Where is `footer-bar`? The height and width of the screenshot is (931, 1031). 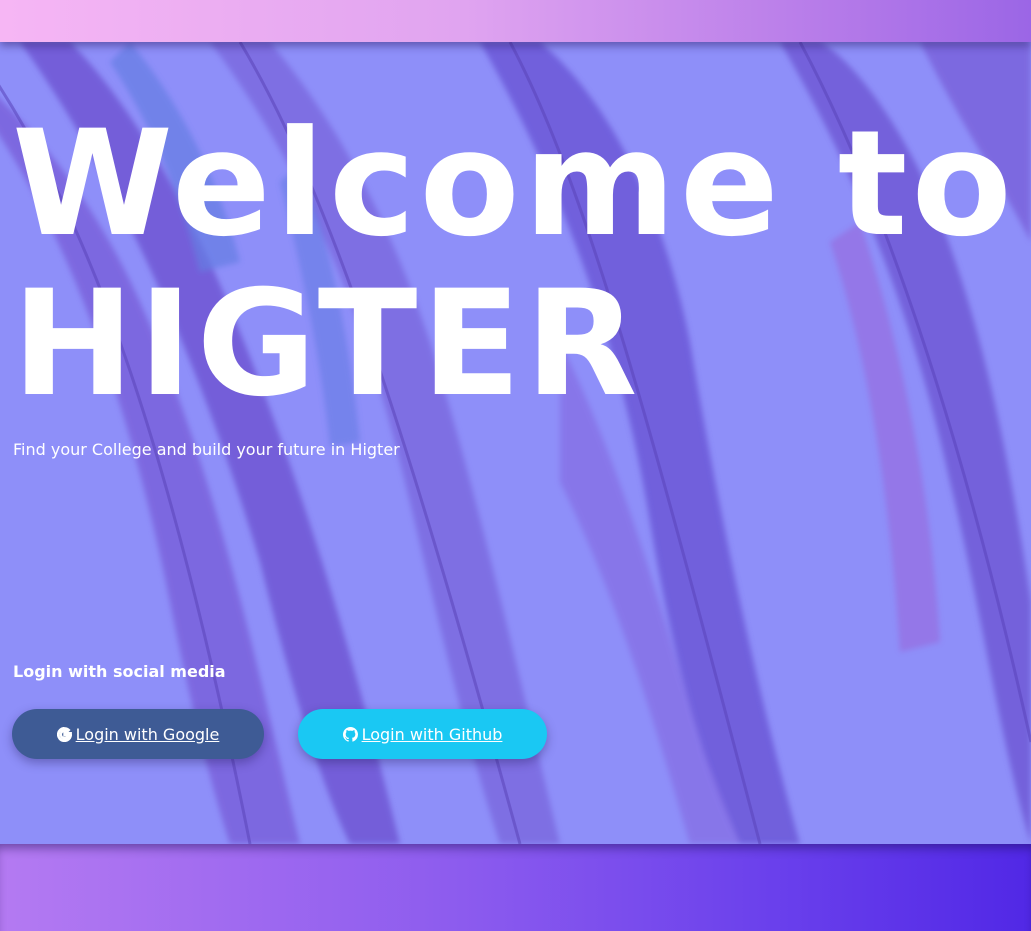
footer-bar is located at coordinates (515, 887).